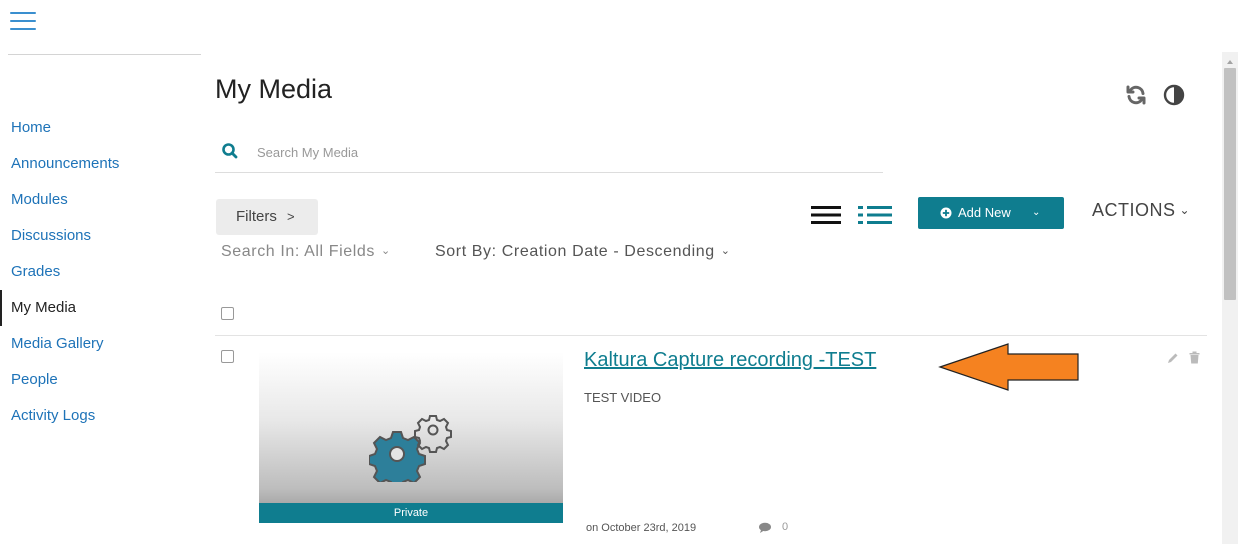 The width and height of the screenshot is (1241, 544). Describe the element at coordinates (100, 380) in the screenshot. I see `nav-item-people: People` at that location.